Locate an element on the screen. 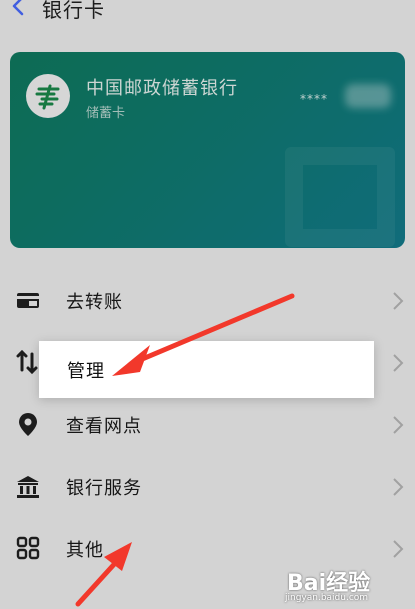 The height and width of the screenshot is (609, 415). page-title: 银行卡 is located at coordinates (73, 11).